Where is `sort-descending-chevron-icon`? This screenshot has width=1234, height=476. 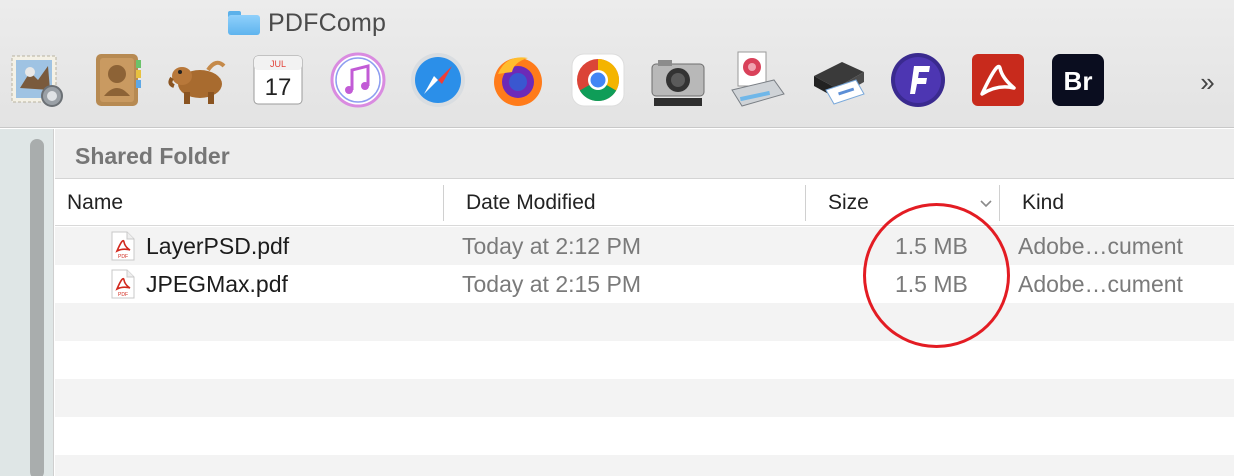 sort-descending-chevron-icon is located at coordinates (986, 204).